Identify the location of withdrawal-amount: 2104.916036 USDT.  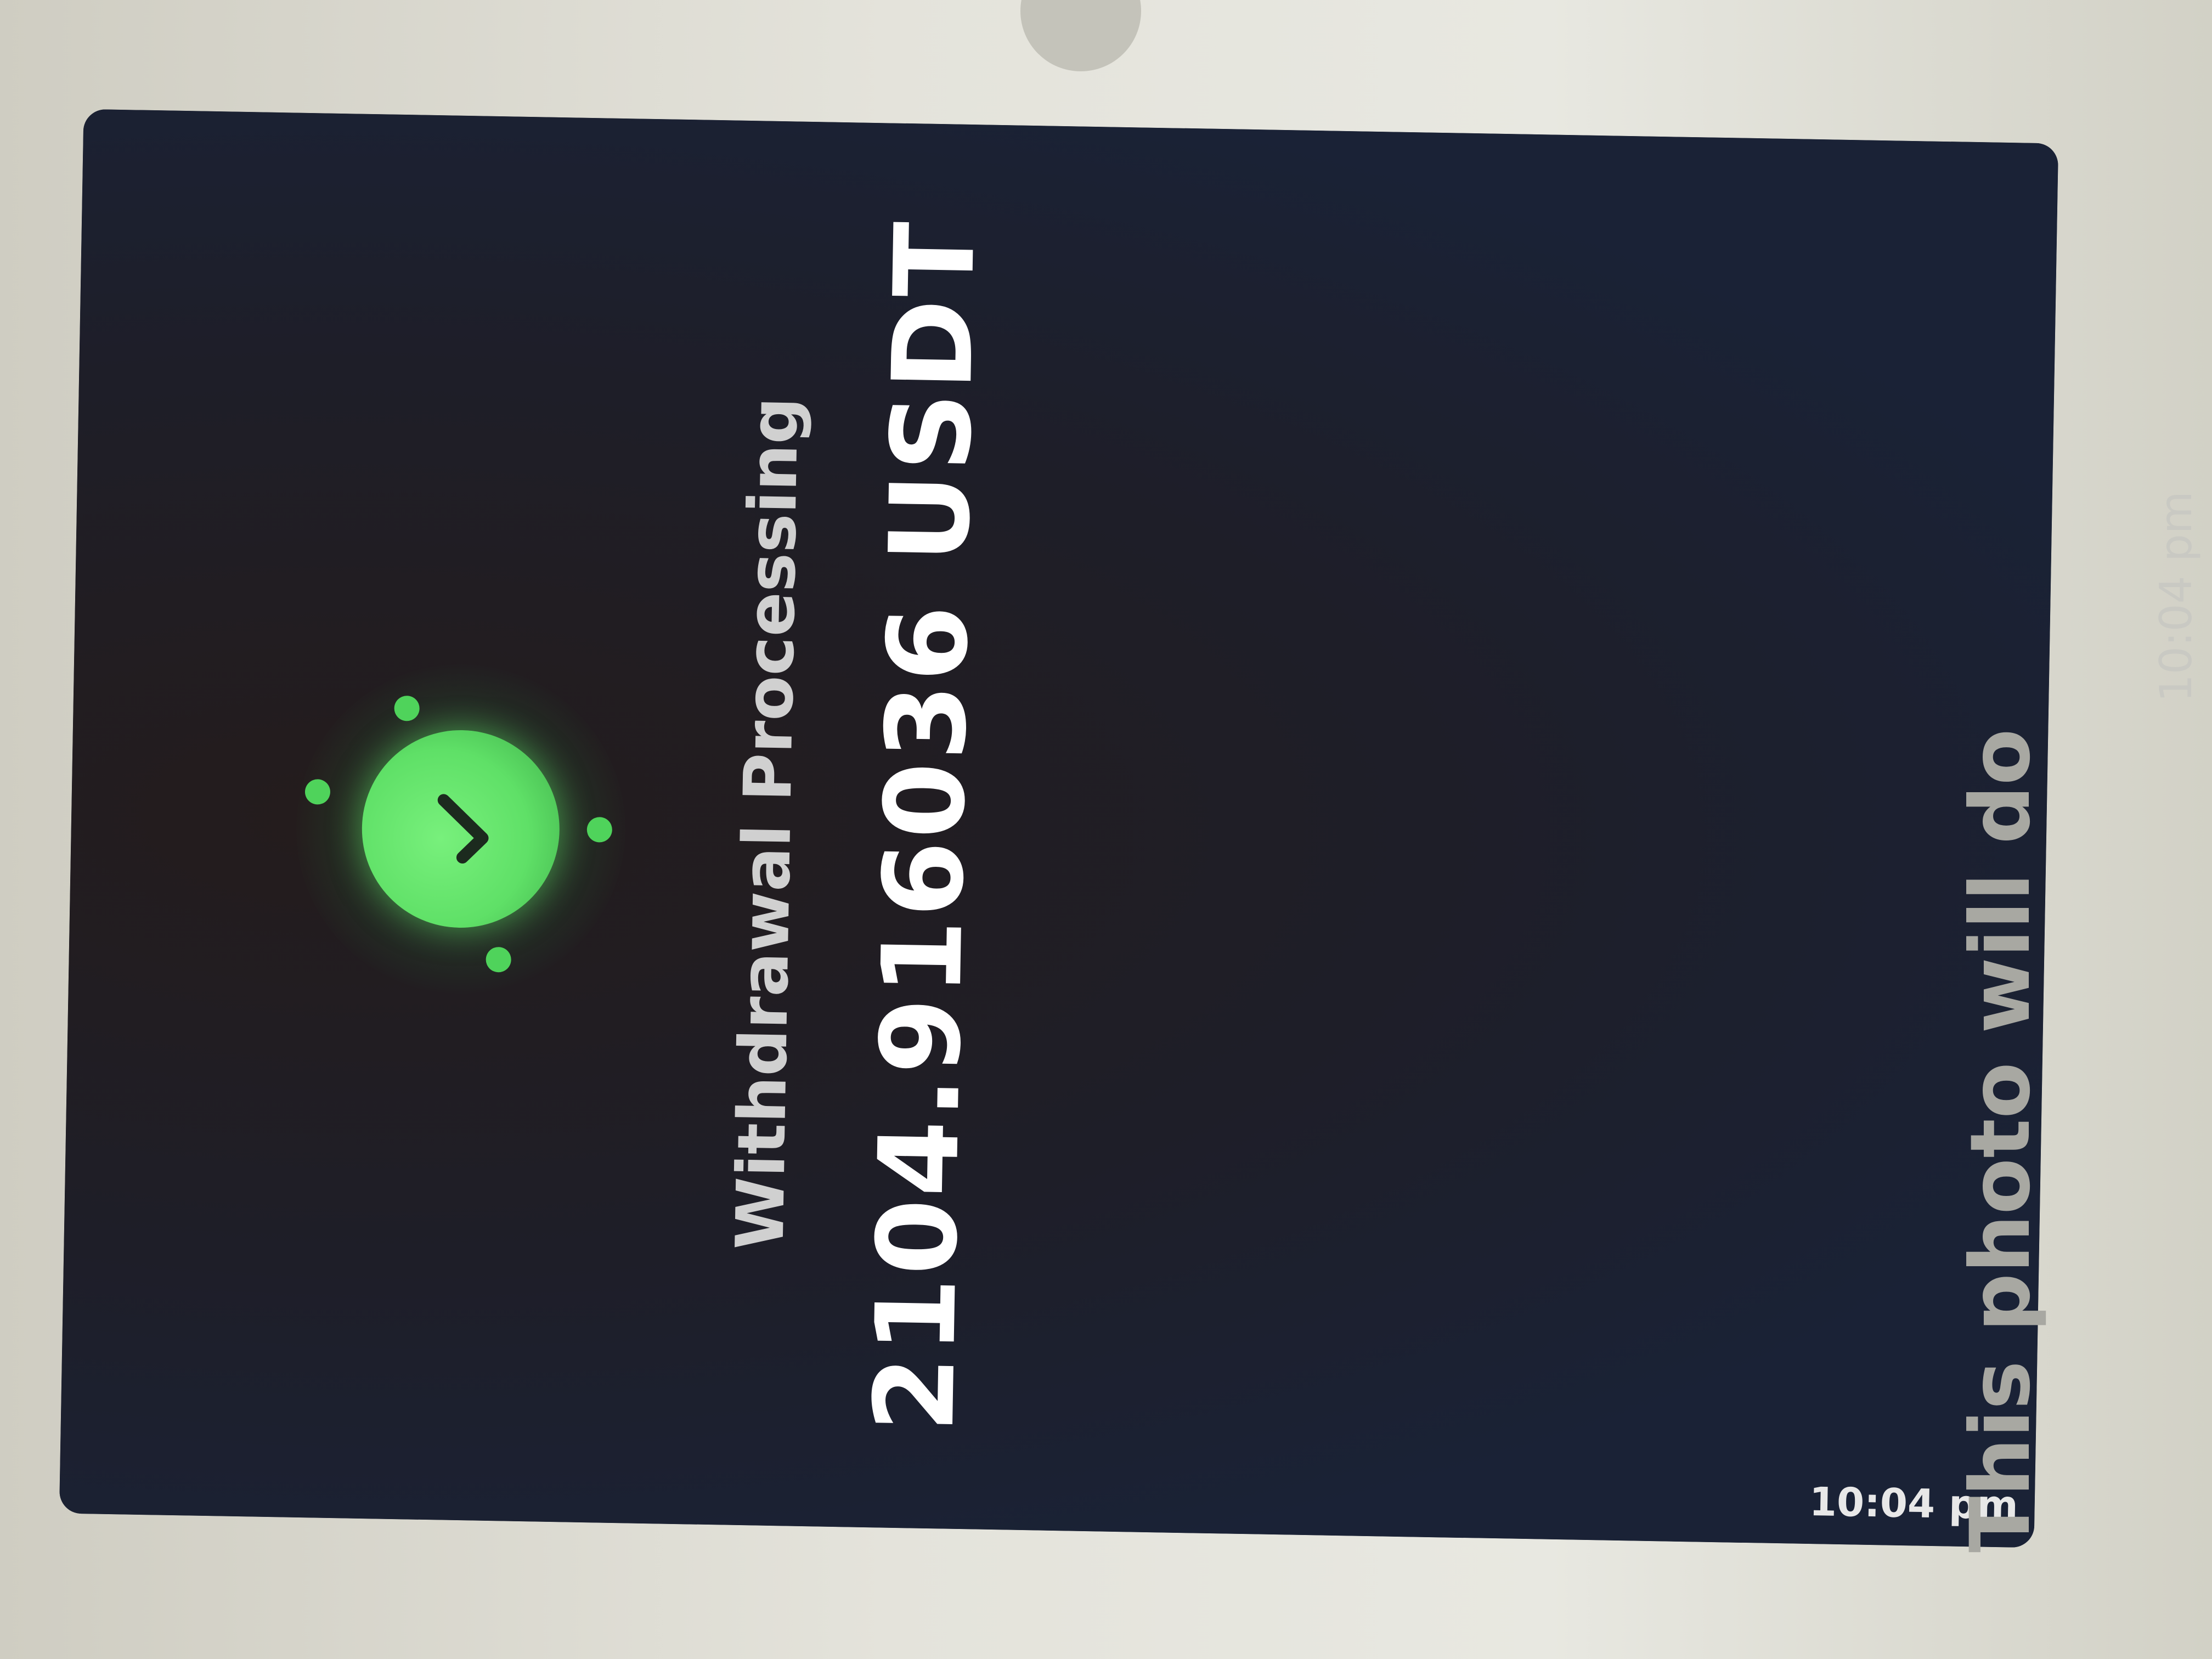
(926, 826).